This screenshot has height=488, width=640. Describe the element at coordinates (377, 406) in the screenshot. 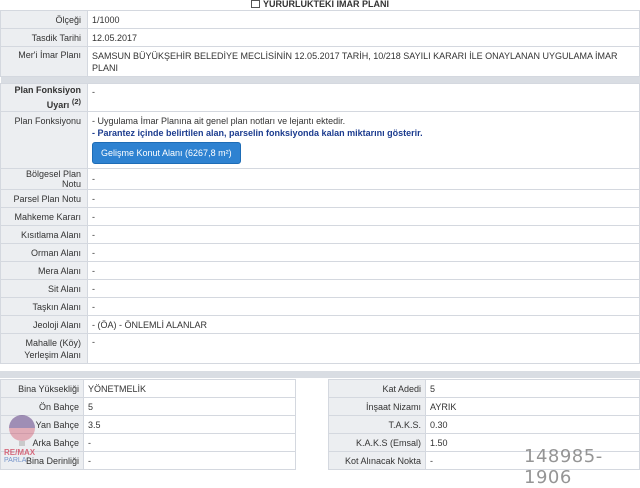

I see `insaat-nizami-label: İnşaat Nizamı` at that location.